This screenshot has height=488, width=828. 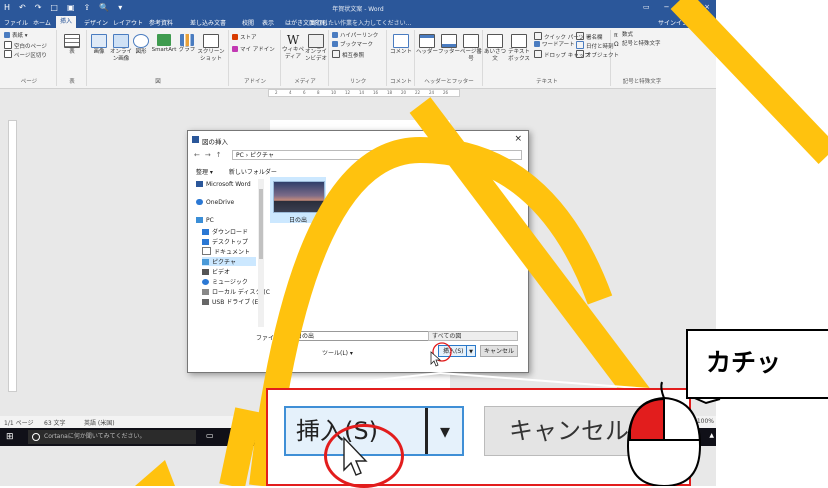 I want to click on zoom-callout: 挿入(S) ▾ キャンセル, so click(x=478, y=438).